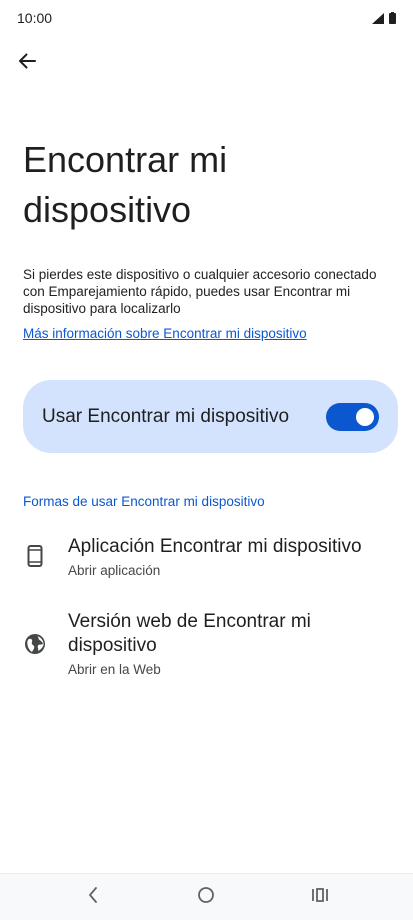 This screenshot has width=413, height=920. I want to click on main-toggle-switch, so click(352, 417).